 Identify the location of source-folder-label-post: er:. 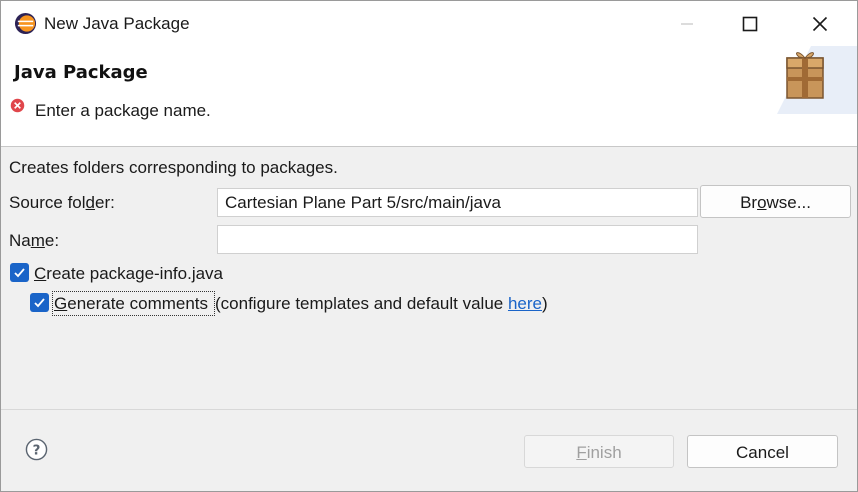
(105, 202).